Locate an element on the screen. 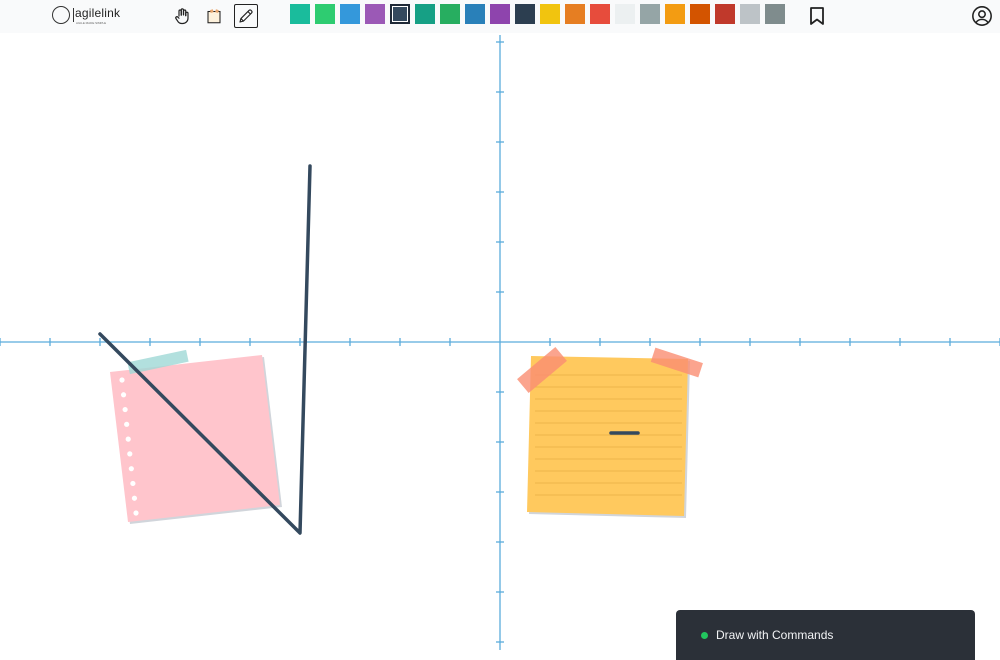  command-panel: Draw with Commands is located at coordinates (825, 635).